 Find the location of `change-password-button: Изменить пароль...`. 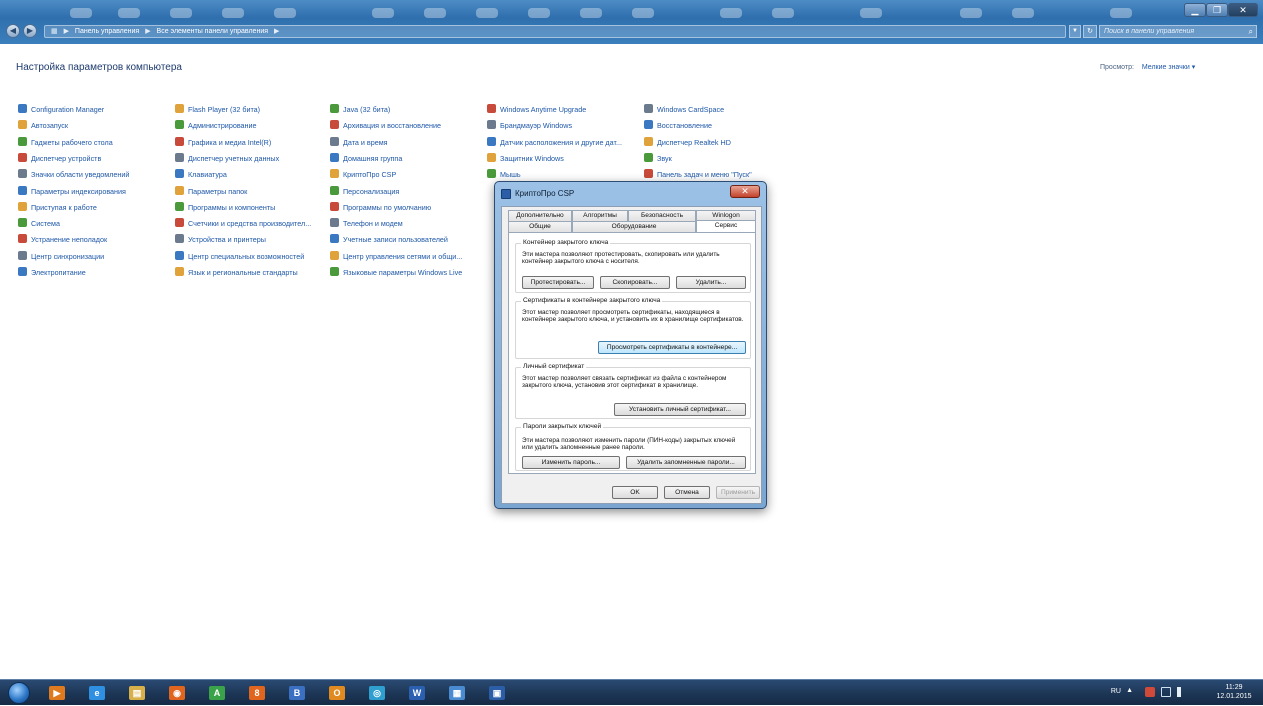

change-password-button: Изменить пароль... is located at coordinates (571, 462).